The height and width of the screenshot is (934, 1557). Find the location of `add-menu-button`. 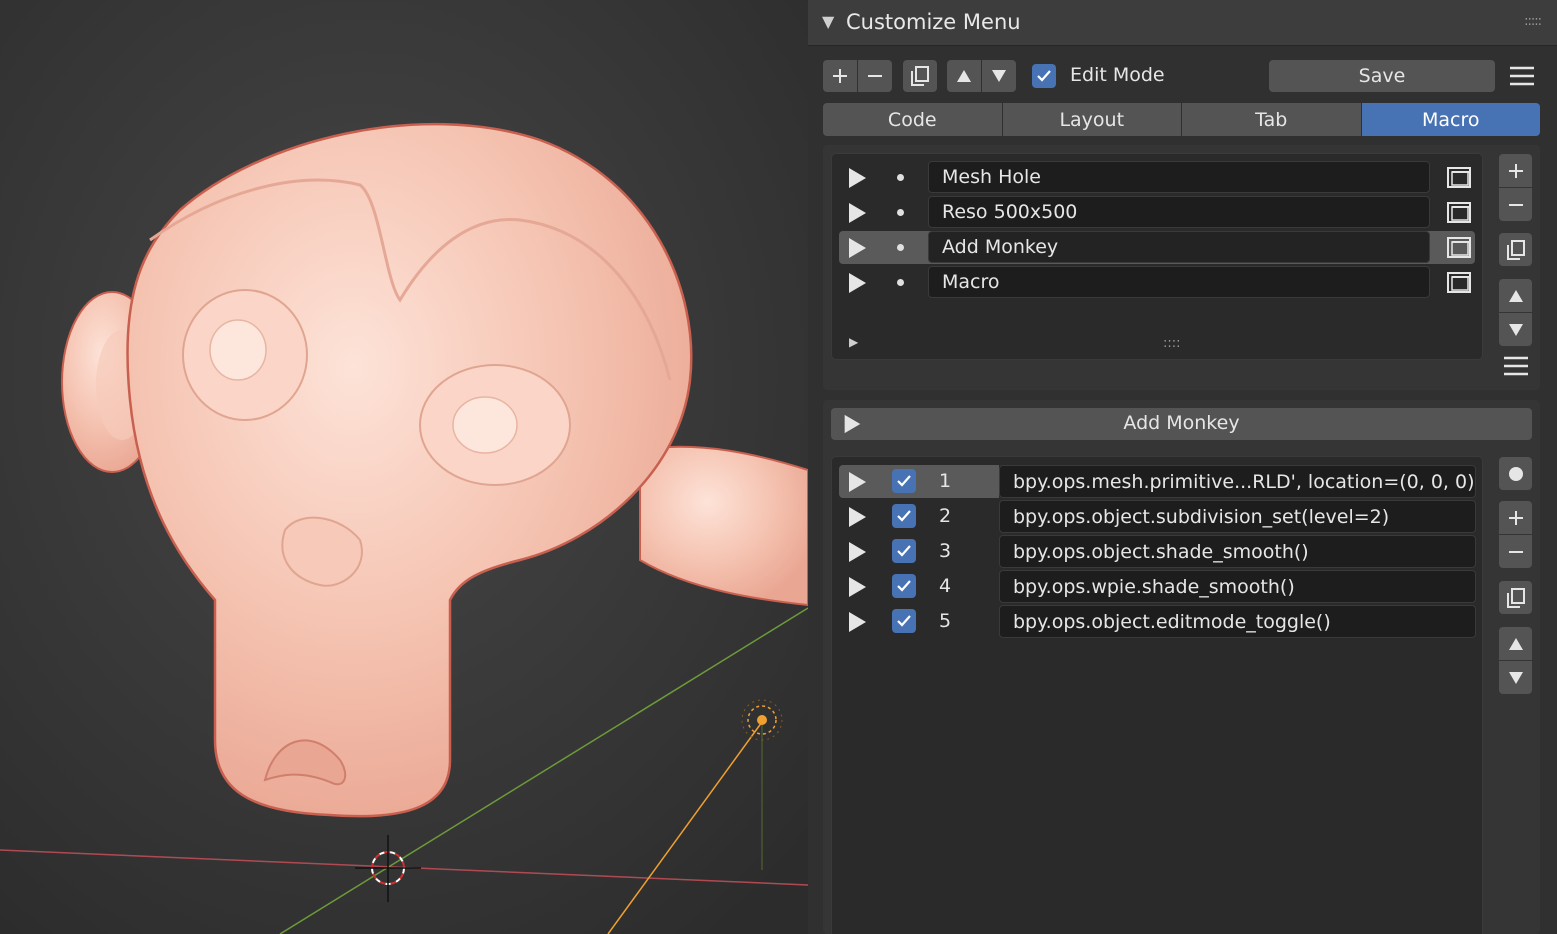

add-menu-button is located at coordinates (840, 76).